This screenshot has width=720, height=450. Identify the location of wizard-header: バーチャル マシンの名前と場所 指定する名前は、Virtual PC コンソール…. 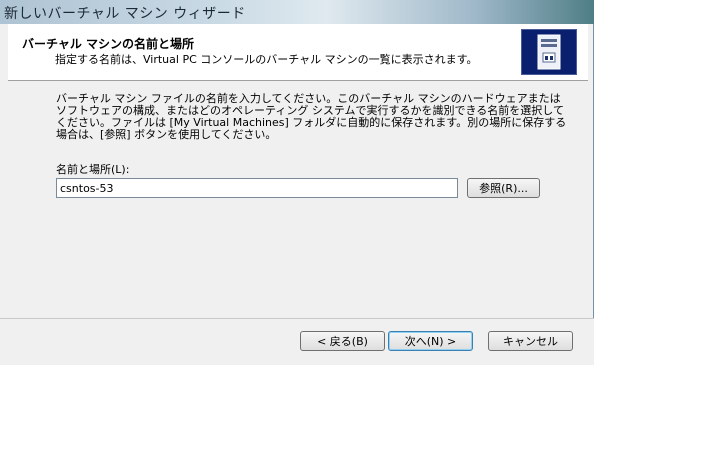
(298, 52).